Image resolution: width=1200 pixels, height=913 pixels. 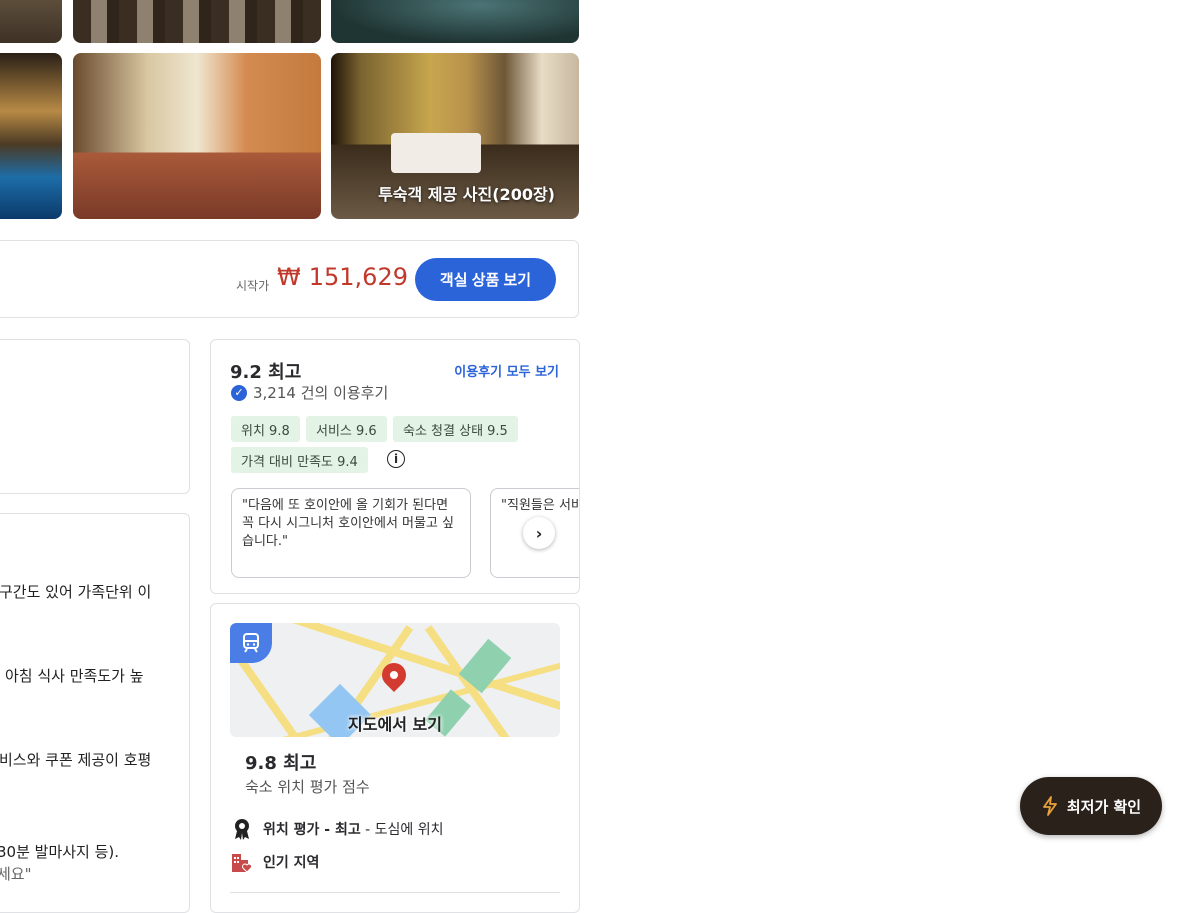 I want to click on price-bar: 시작가 ₩151,629 객실 상품 보기, so click(x=289, y=279).